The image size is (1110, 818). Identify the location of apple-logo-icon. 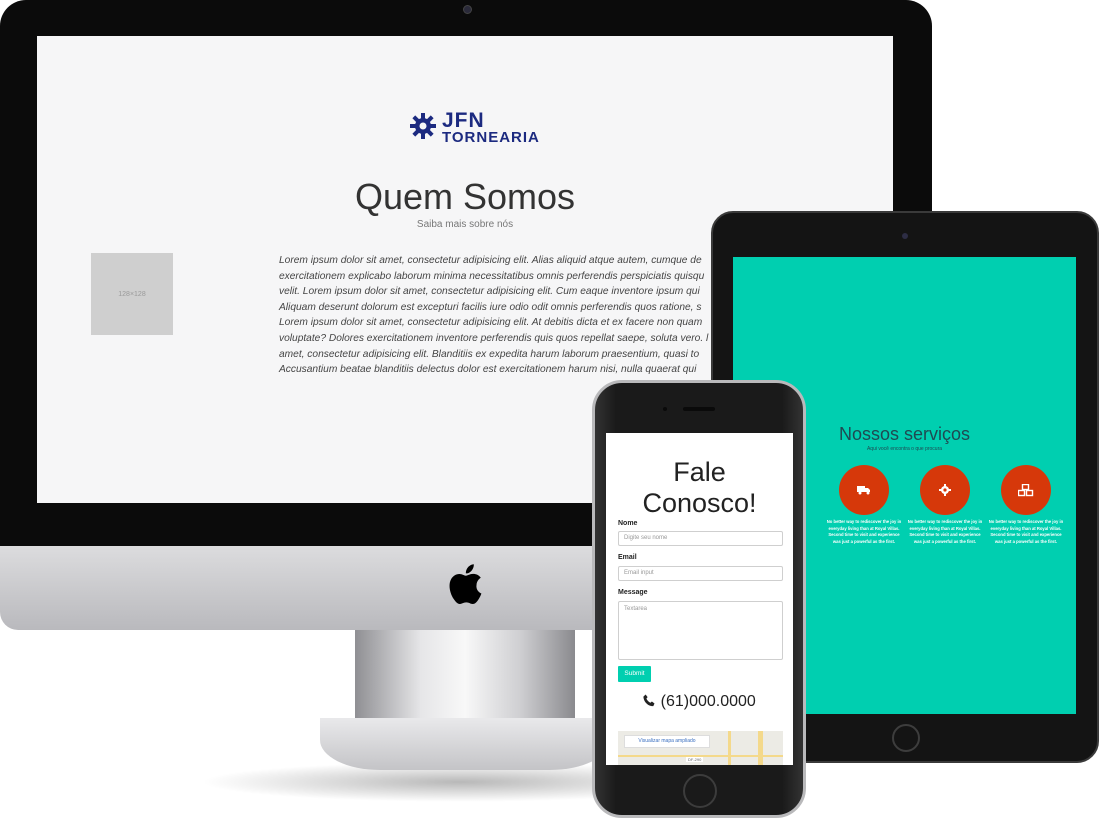
(465, 584).